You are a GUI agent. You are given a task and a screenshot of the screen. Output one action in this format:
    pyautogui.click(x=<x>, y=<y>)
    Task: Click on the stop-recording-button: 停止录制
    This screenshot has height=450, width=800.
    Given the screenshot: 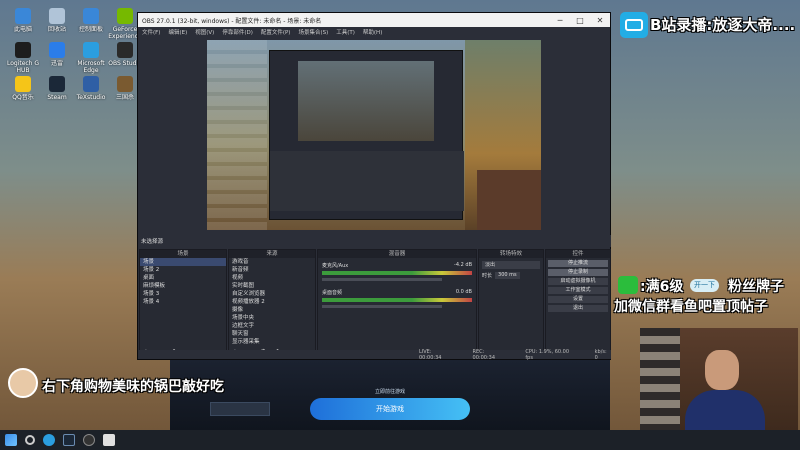 What is the action you would take?
    pyautogui.click(x=578, y=272)
    